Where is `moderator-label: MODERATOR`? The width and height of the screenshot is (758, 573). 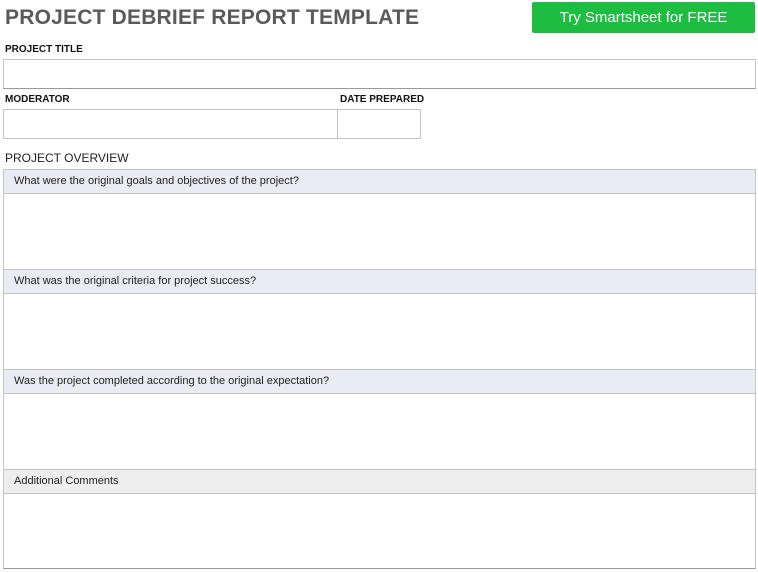 moderator-label: MODERATOR is located at coordinates (37, 99).